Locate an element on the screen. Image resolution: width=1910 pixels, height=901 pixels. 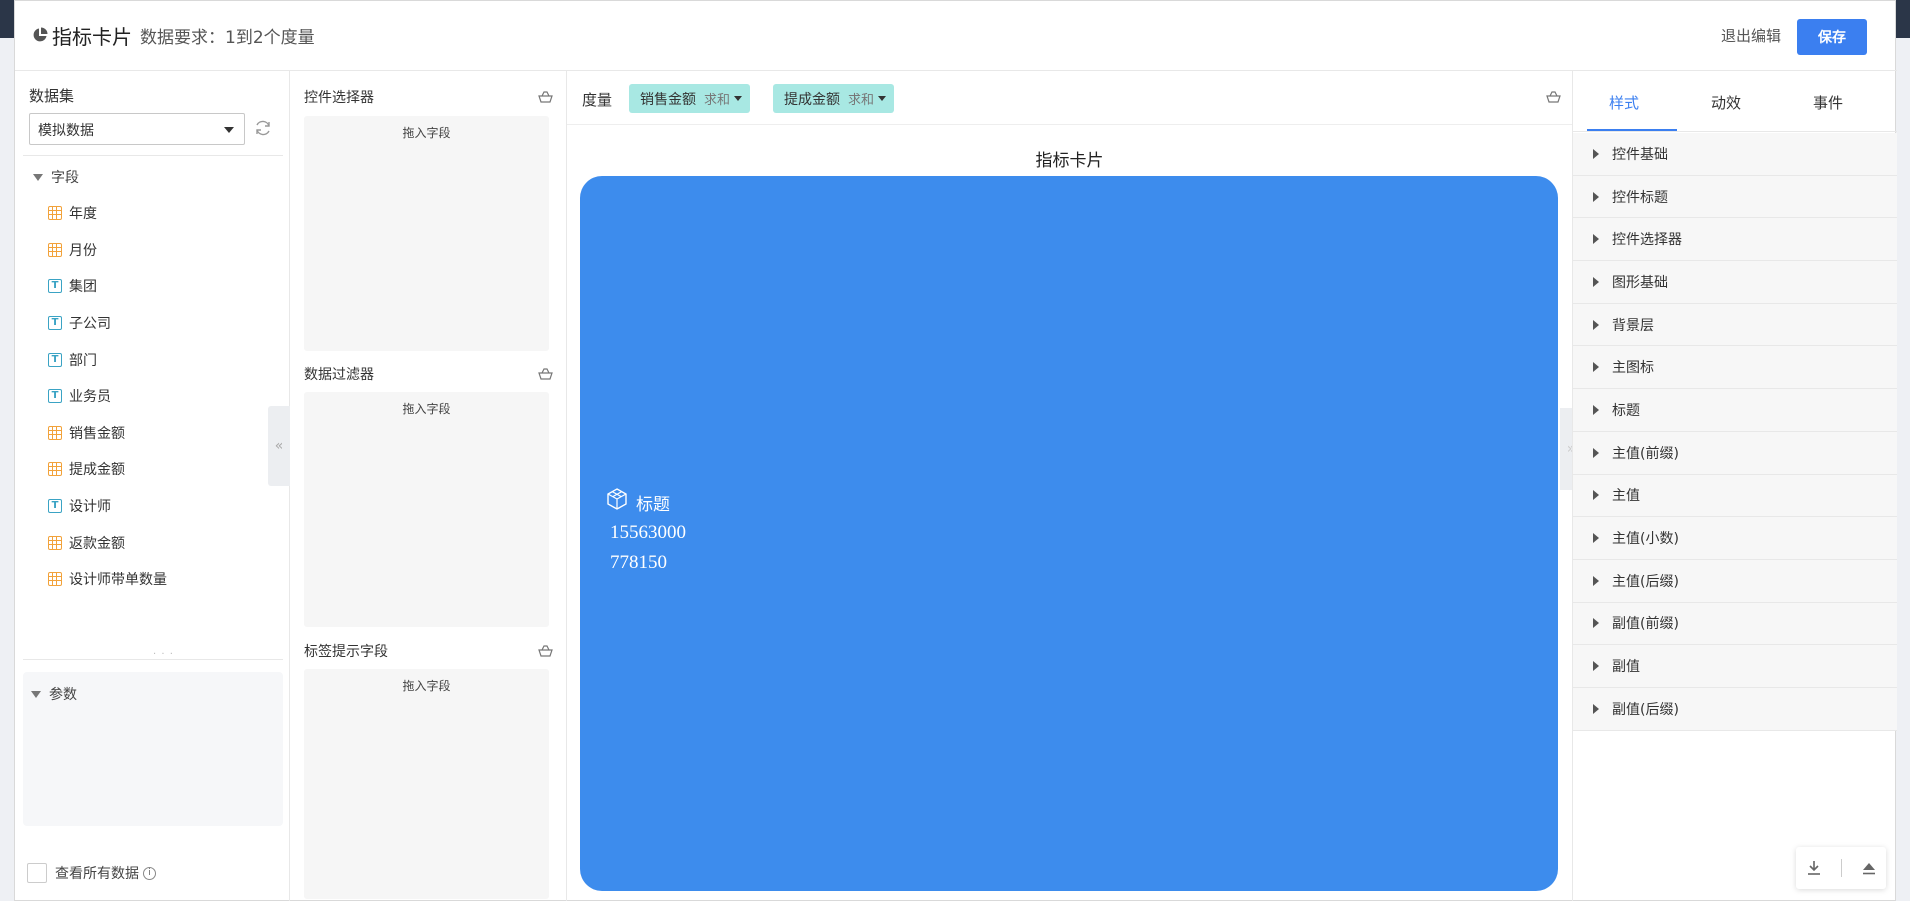
field-item: T 设计师 is located at coordinates (150, 506).